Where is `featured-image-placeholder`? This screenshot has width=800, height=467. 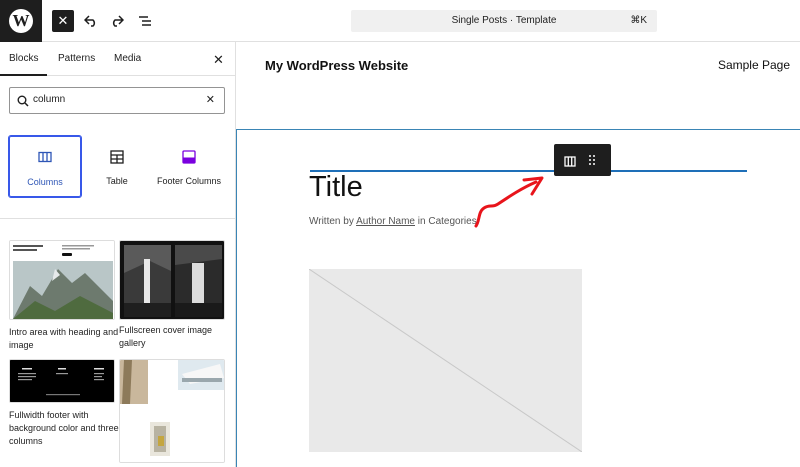 featured-image-placeholder is located at coordinates (445, 360).